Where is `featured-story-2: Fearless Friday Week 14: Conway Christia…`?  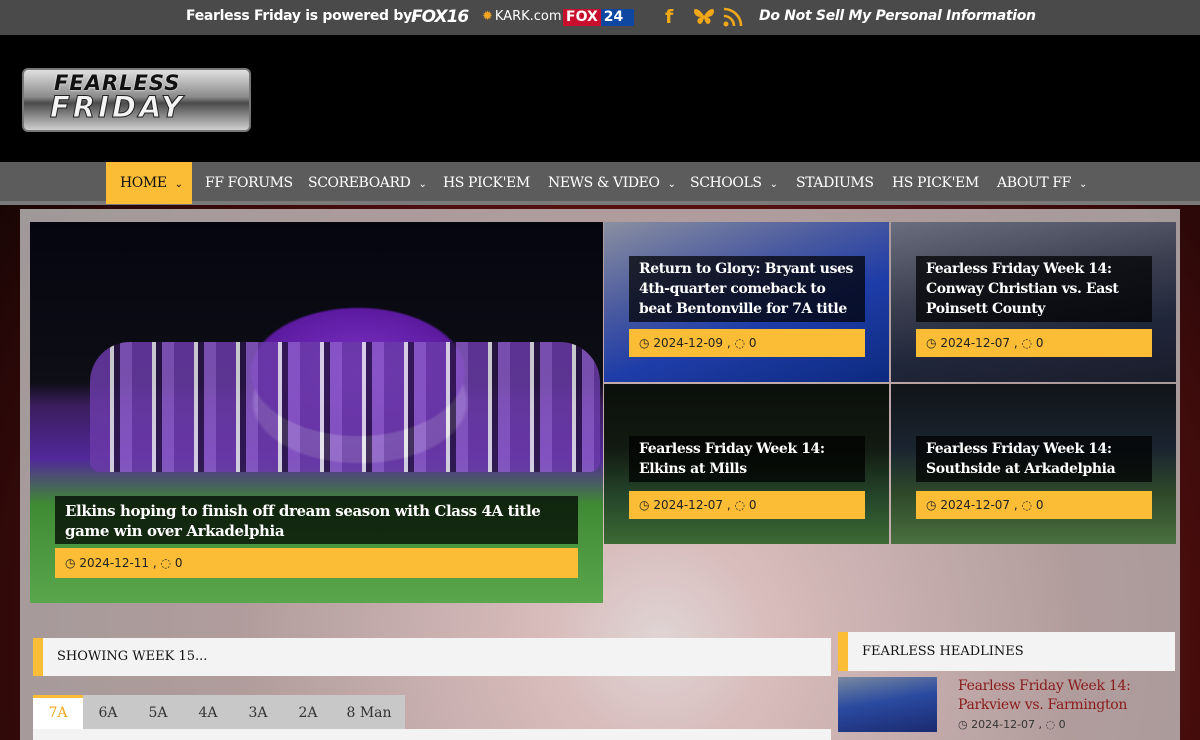 featured-story-2: Fearless Friday Week 14: Conway Christia… is located at coordinates (1033, 302).